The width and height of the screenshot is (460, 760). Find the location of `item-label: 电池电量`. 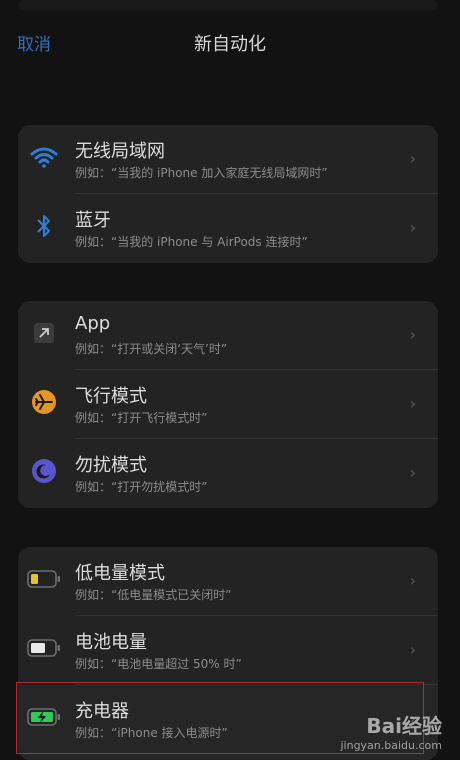

item-label: 电池电量 is located at coordinates (111, 642).